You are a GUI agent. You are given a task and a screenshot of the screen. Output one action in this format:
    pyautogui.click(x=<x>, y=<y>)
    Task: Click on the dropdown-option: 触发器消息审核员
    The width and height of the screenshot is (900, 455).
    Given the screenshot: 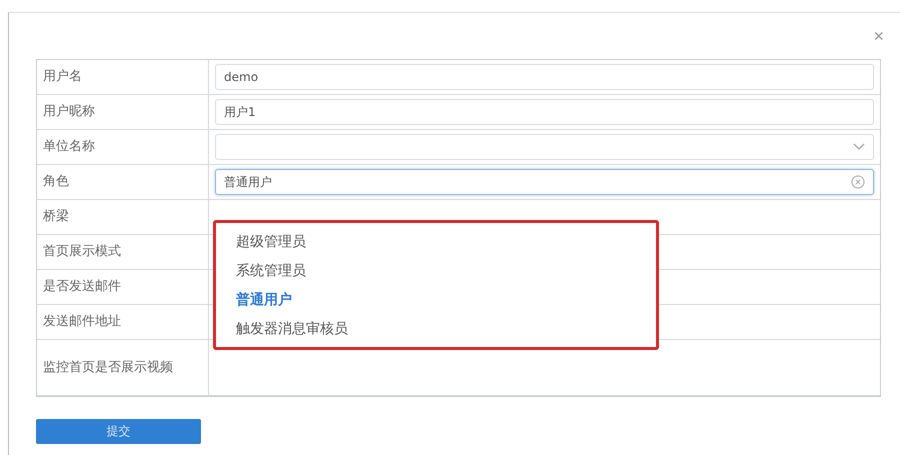 What is the action you would take?
    pyautogui.click(x=436, y=329)
    